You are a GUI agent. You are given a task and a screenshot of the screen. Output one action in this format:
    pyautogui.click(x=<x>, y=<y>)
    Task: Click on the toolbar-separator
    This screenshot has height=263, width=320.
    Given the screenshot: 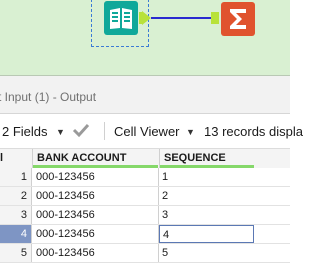 What is the action you would take?
    pyautogui.click(x=104, y=131)
    